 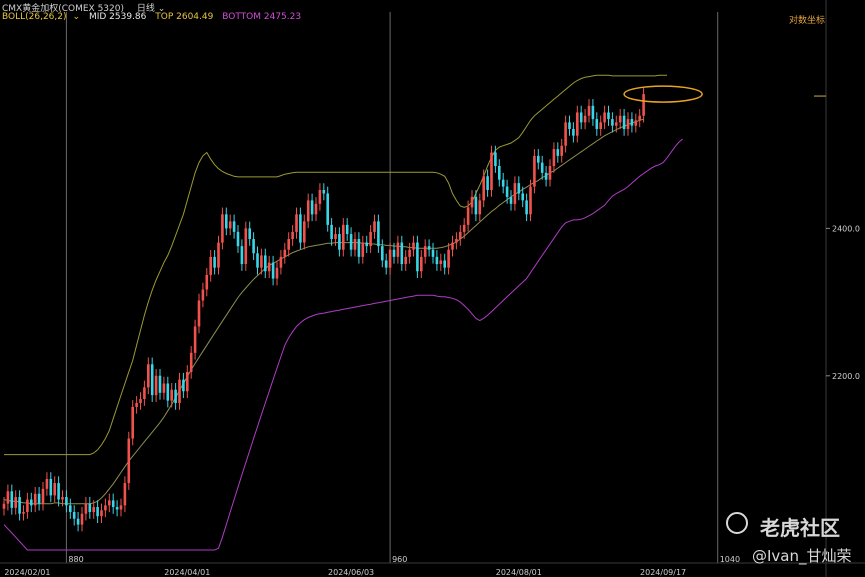 I want to click on x-tick-label: 2024/06/03, so click(x=351, y=572).